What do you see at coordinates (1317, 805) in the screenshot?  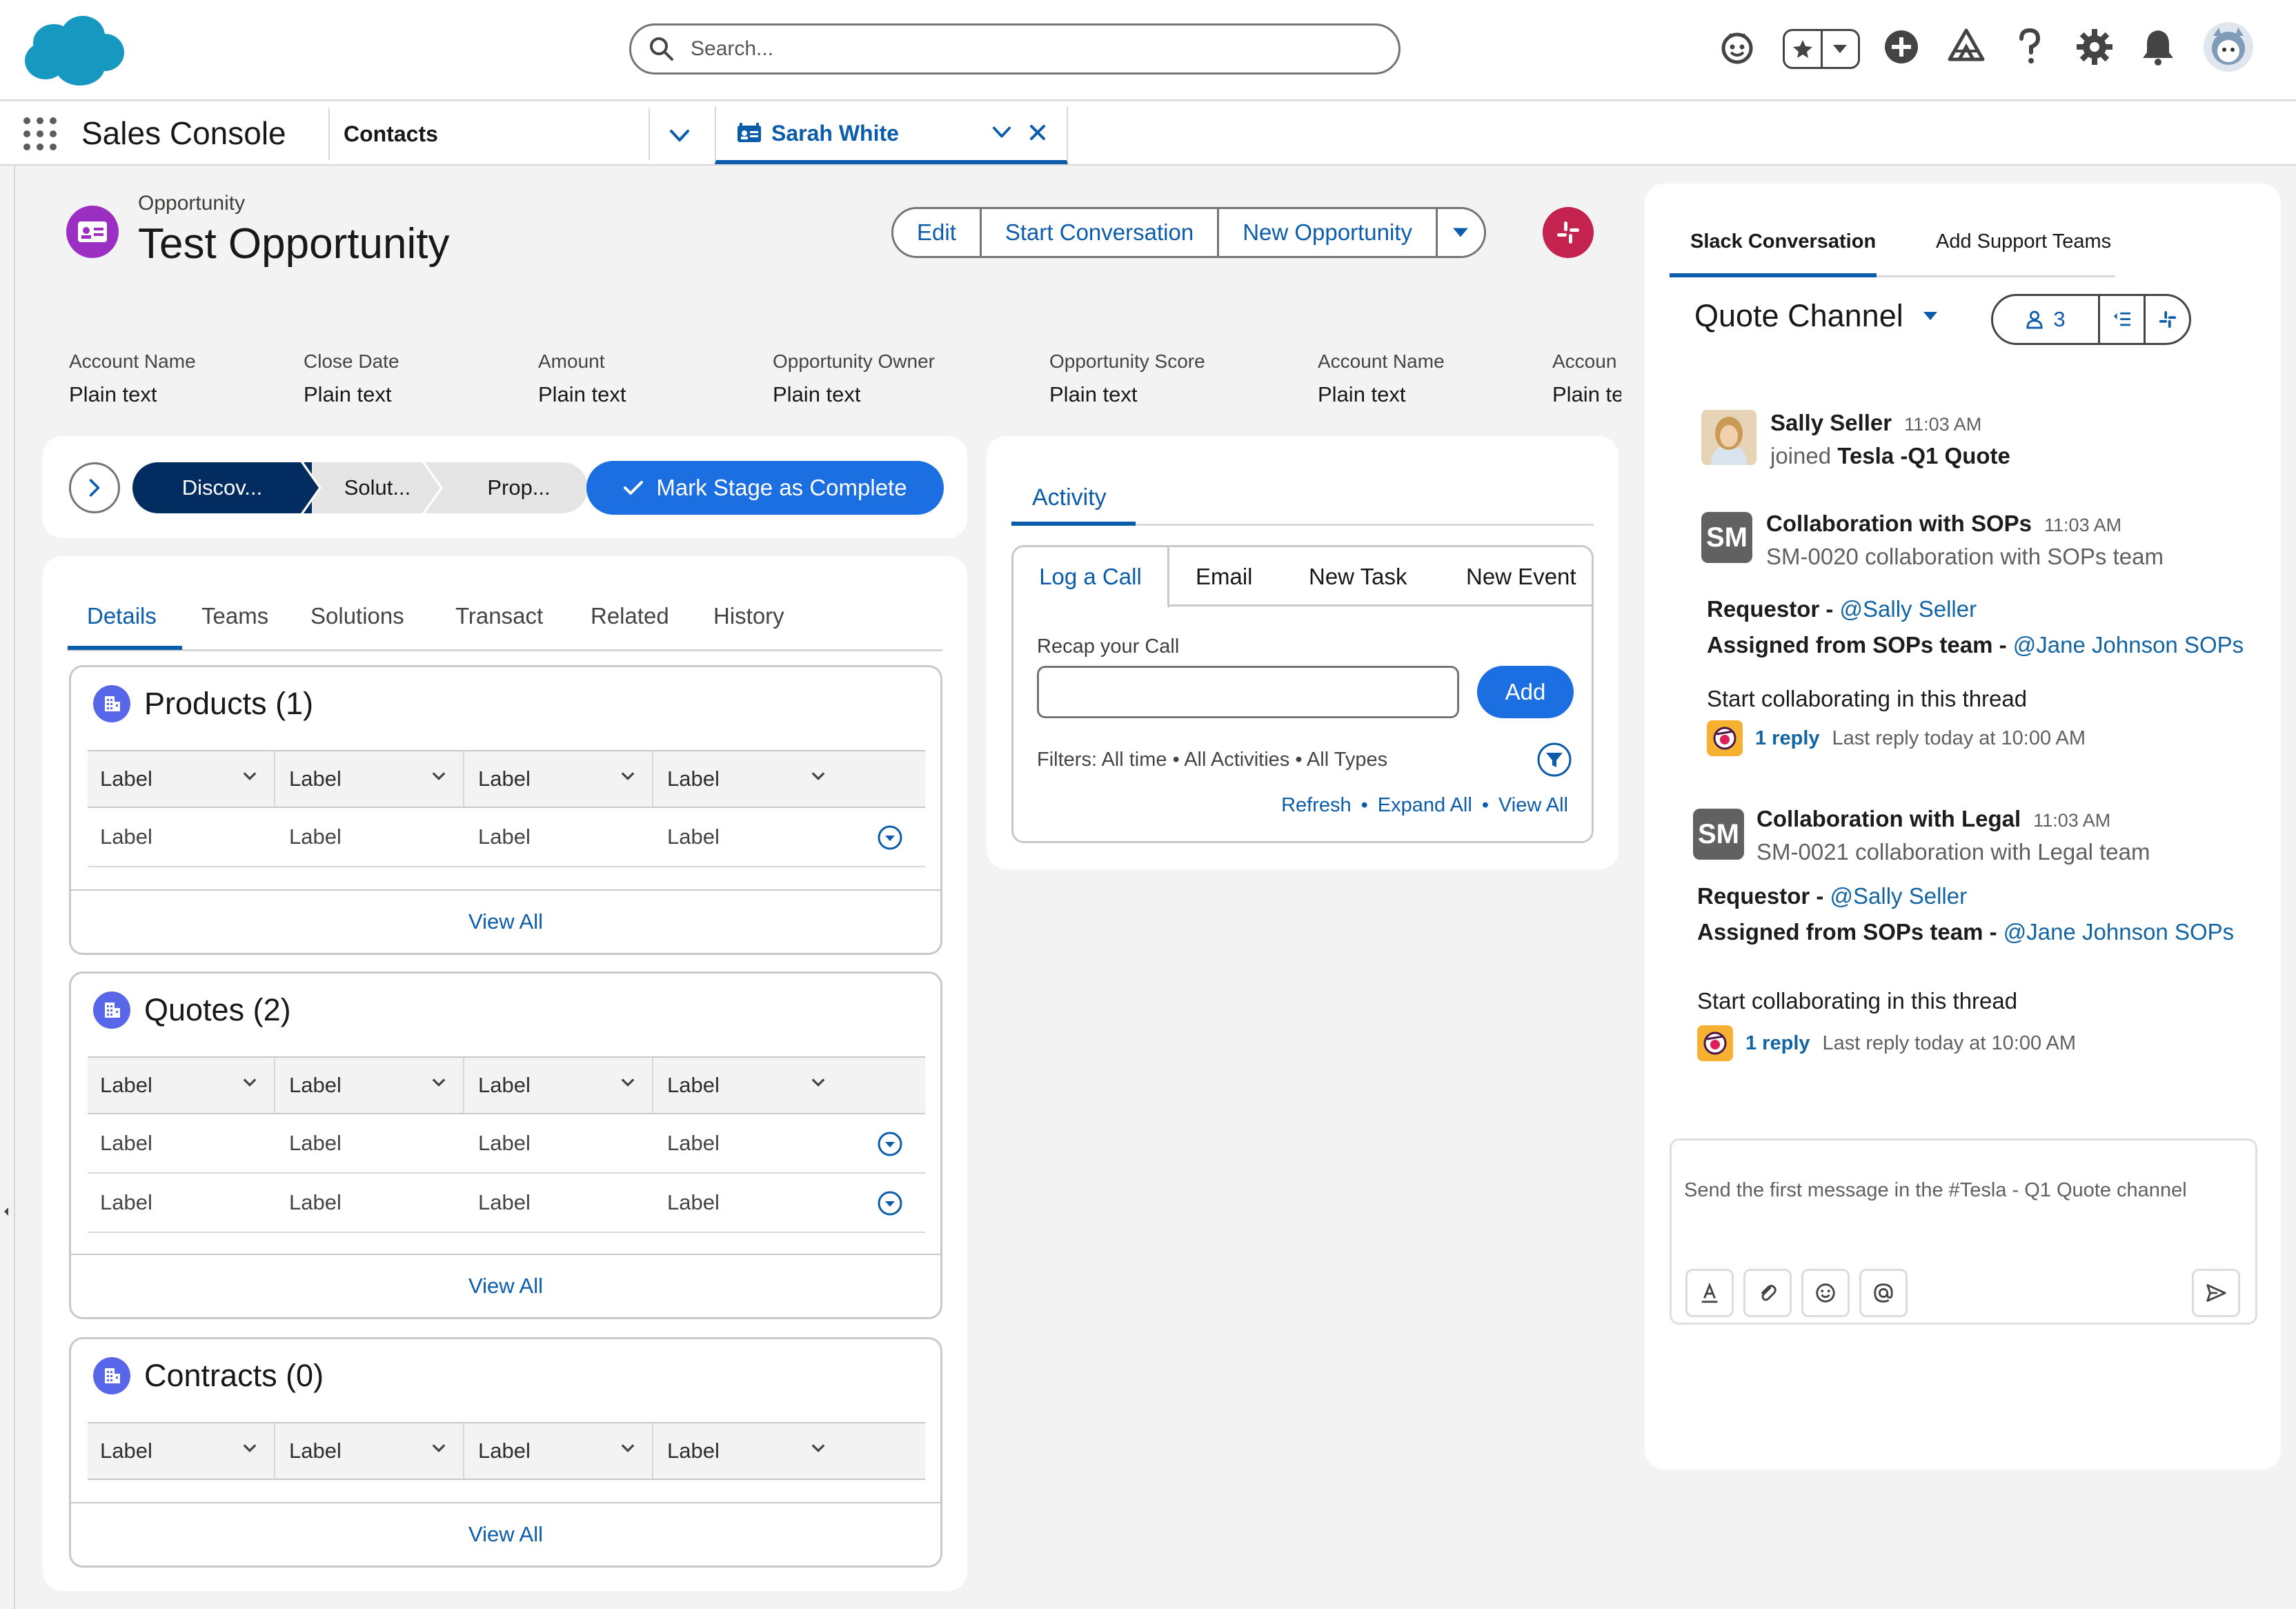 I see `refresh-link: Refresh` at bounding box center [1317, 805].